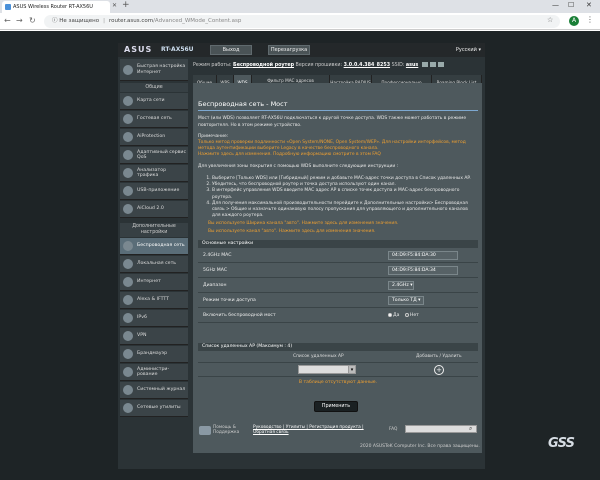 The image size is (600, 480). Describe the element at coordinates (7, 20) in the screenshot. I see `back-icon: ←` at that location.